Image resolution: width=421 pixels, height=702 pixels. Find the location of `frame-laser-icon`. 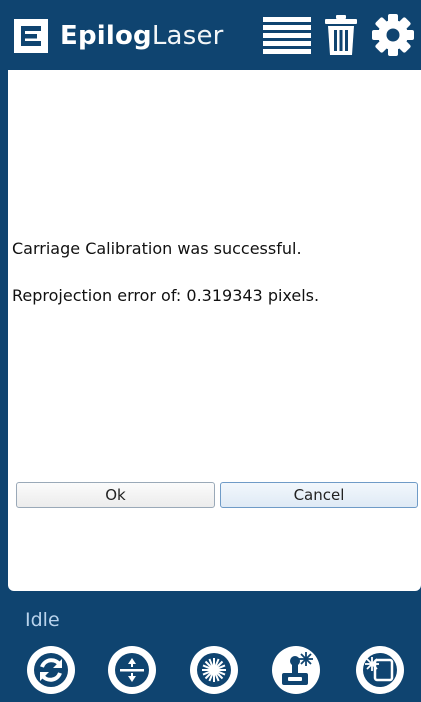

frame-laser-icon is located at coordinates (380, 670).